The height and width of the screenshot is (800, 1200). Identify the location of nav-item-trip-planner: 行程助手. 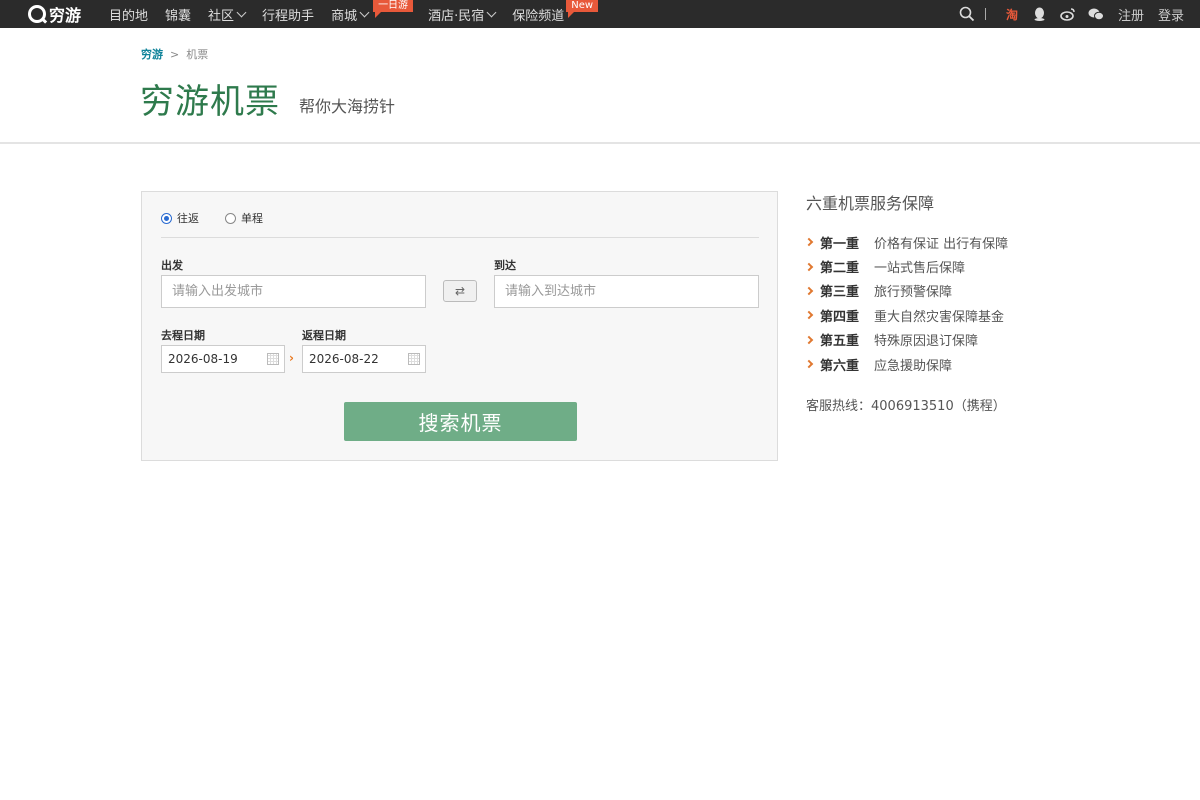
(288, 14).